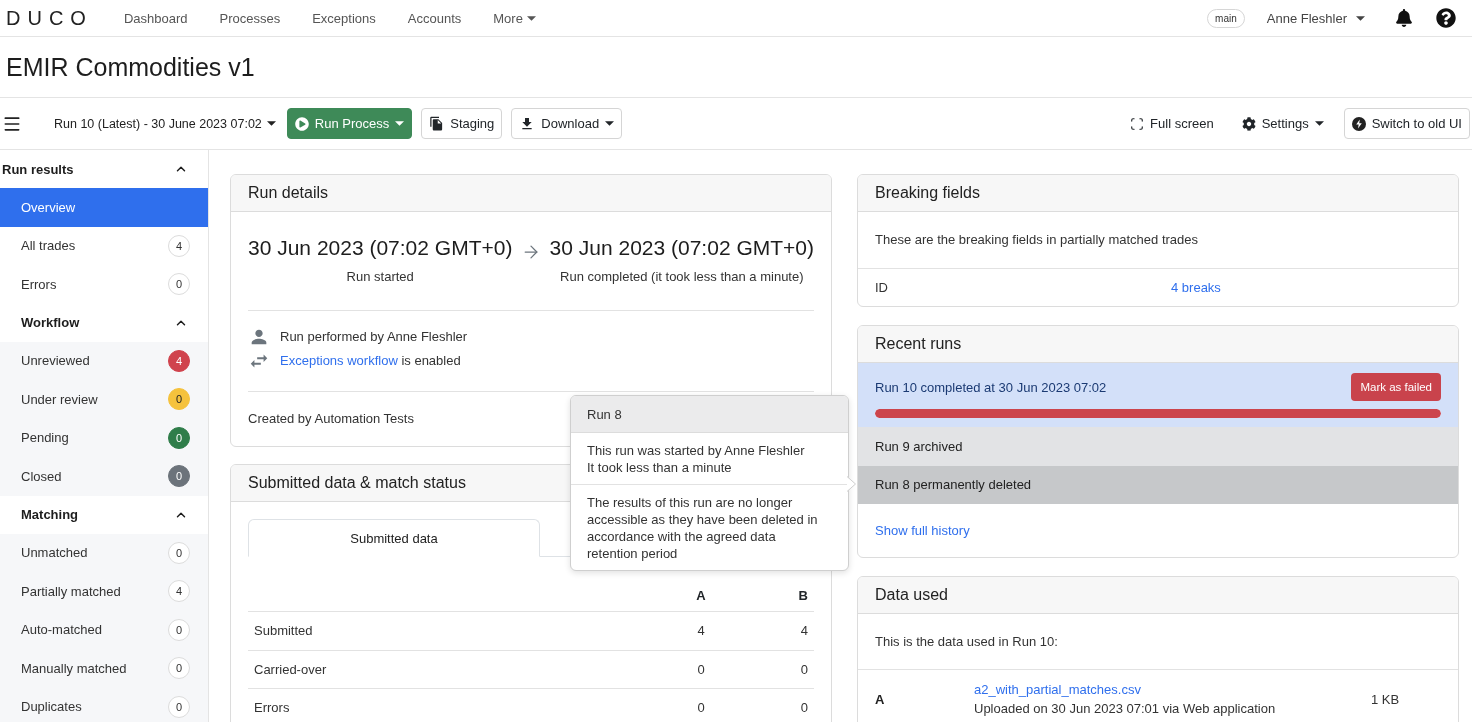 The image size is (1472, 722). I want to click on help-icon, so click(1446, 18).